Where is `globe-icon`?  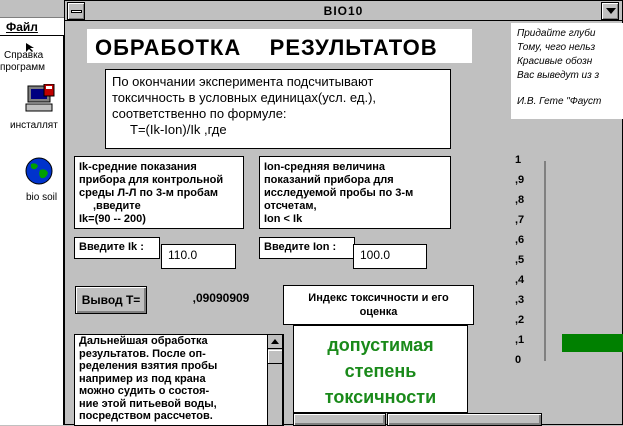
globe-icon is located at coordinates (39, 171).